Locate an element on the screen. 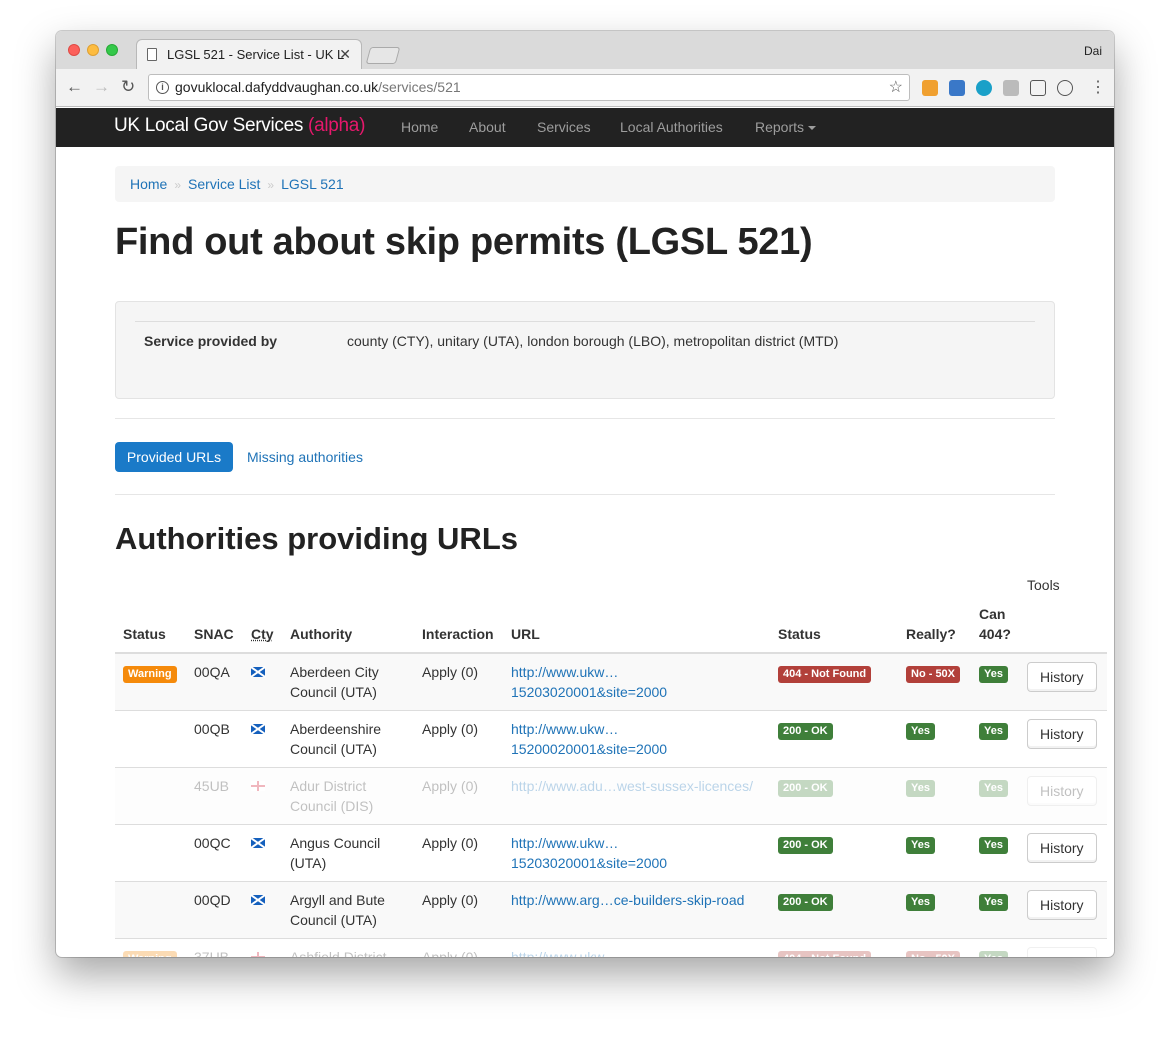  breadcrumb-current: LGSL 521 is located at coordinates (312, 184).